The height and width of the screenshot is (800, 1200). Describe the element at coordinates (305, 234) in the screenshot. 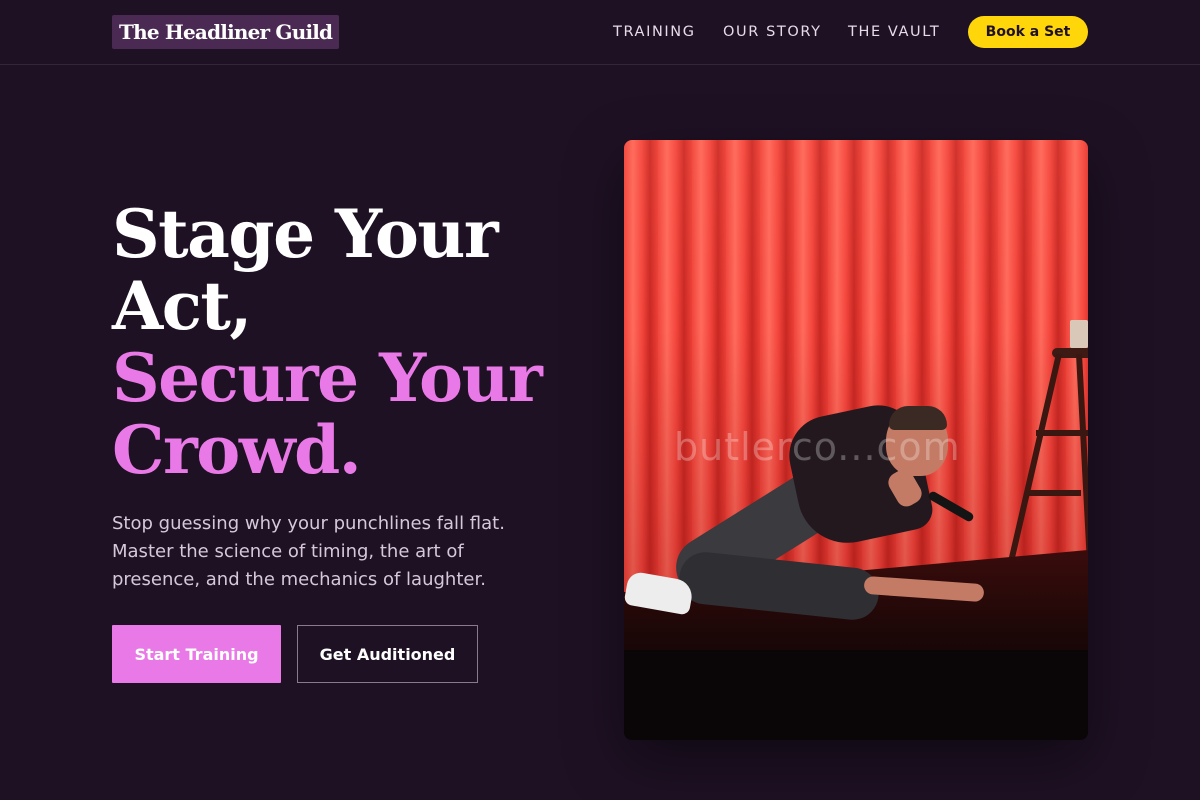

I see `headline-line-1: Stage Your` at that location.